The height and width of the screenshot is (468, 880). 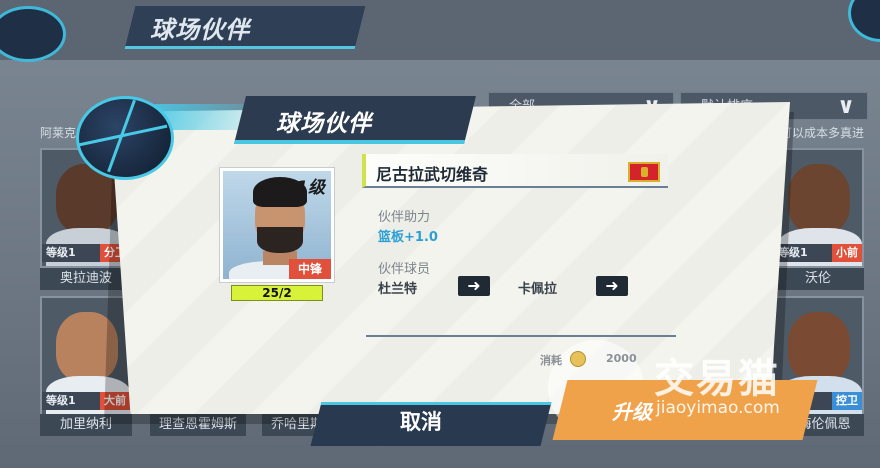 What do you see at coordinates (398, 289) in the screenshot?
I see `partner-player-name: 杜兰特` at bounding box center [398, 289].